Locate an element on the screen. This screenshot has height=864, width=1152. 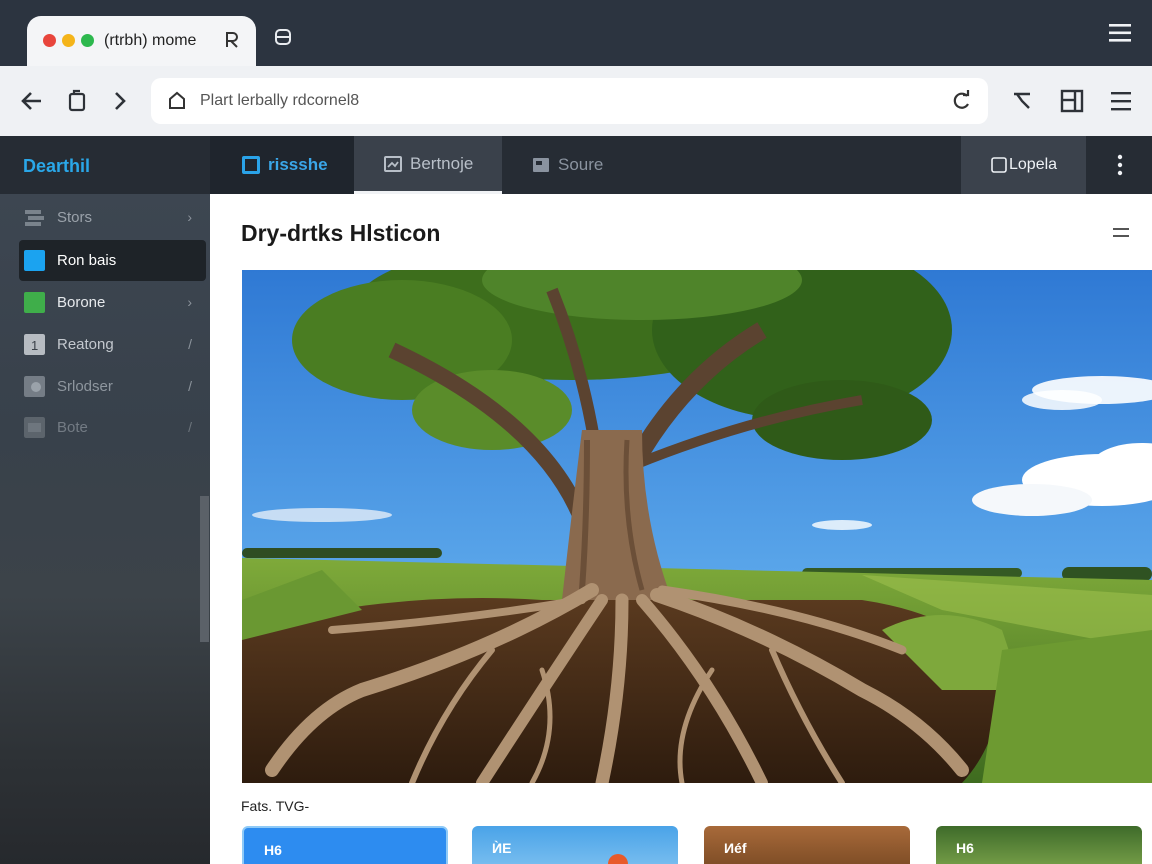
close-window-dot is located at coordinates (49, 40).